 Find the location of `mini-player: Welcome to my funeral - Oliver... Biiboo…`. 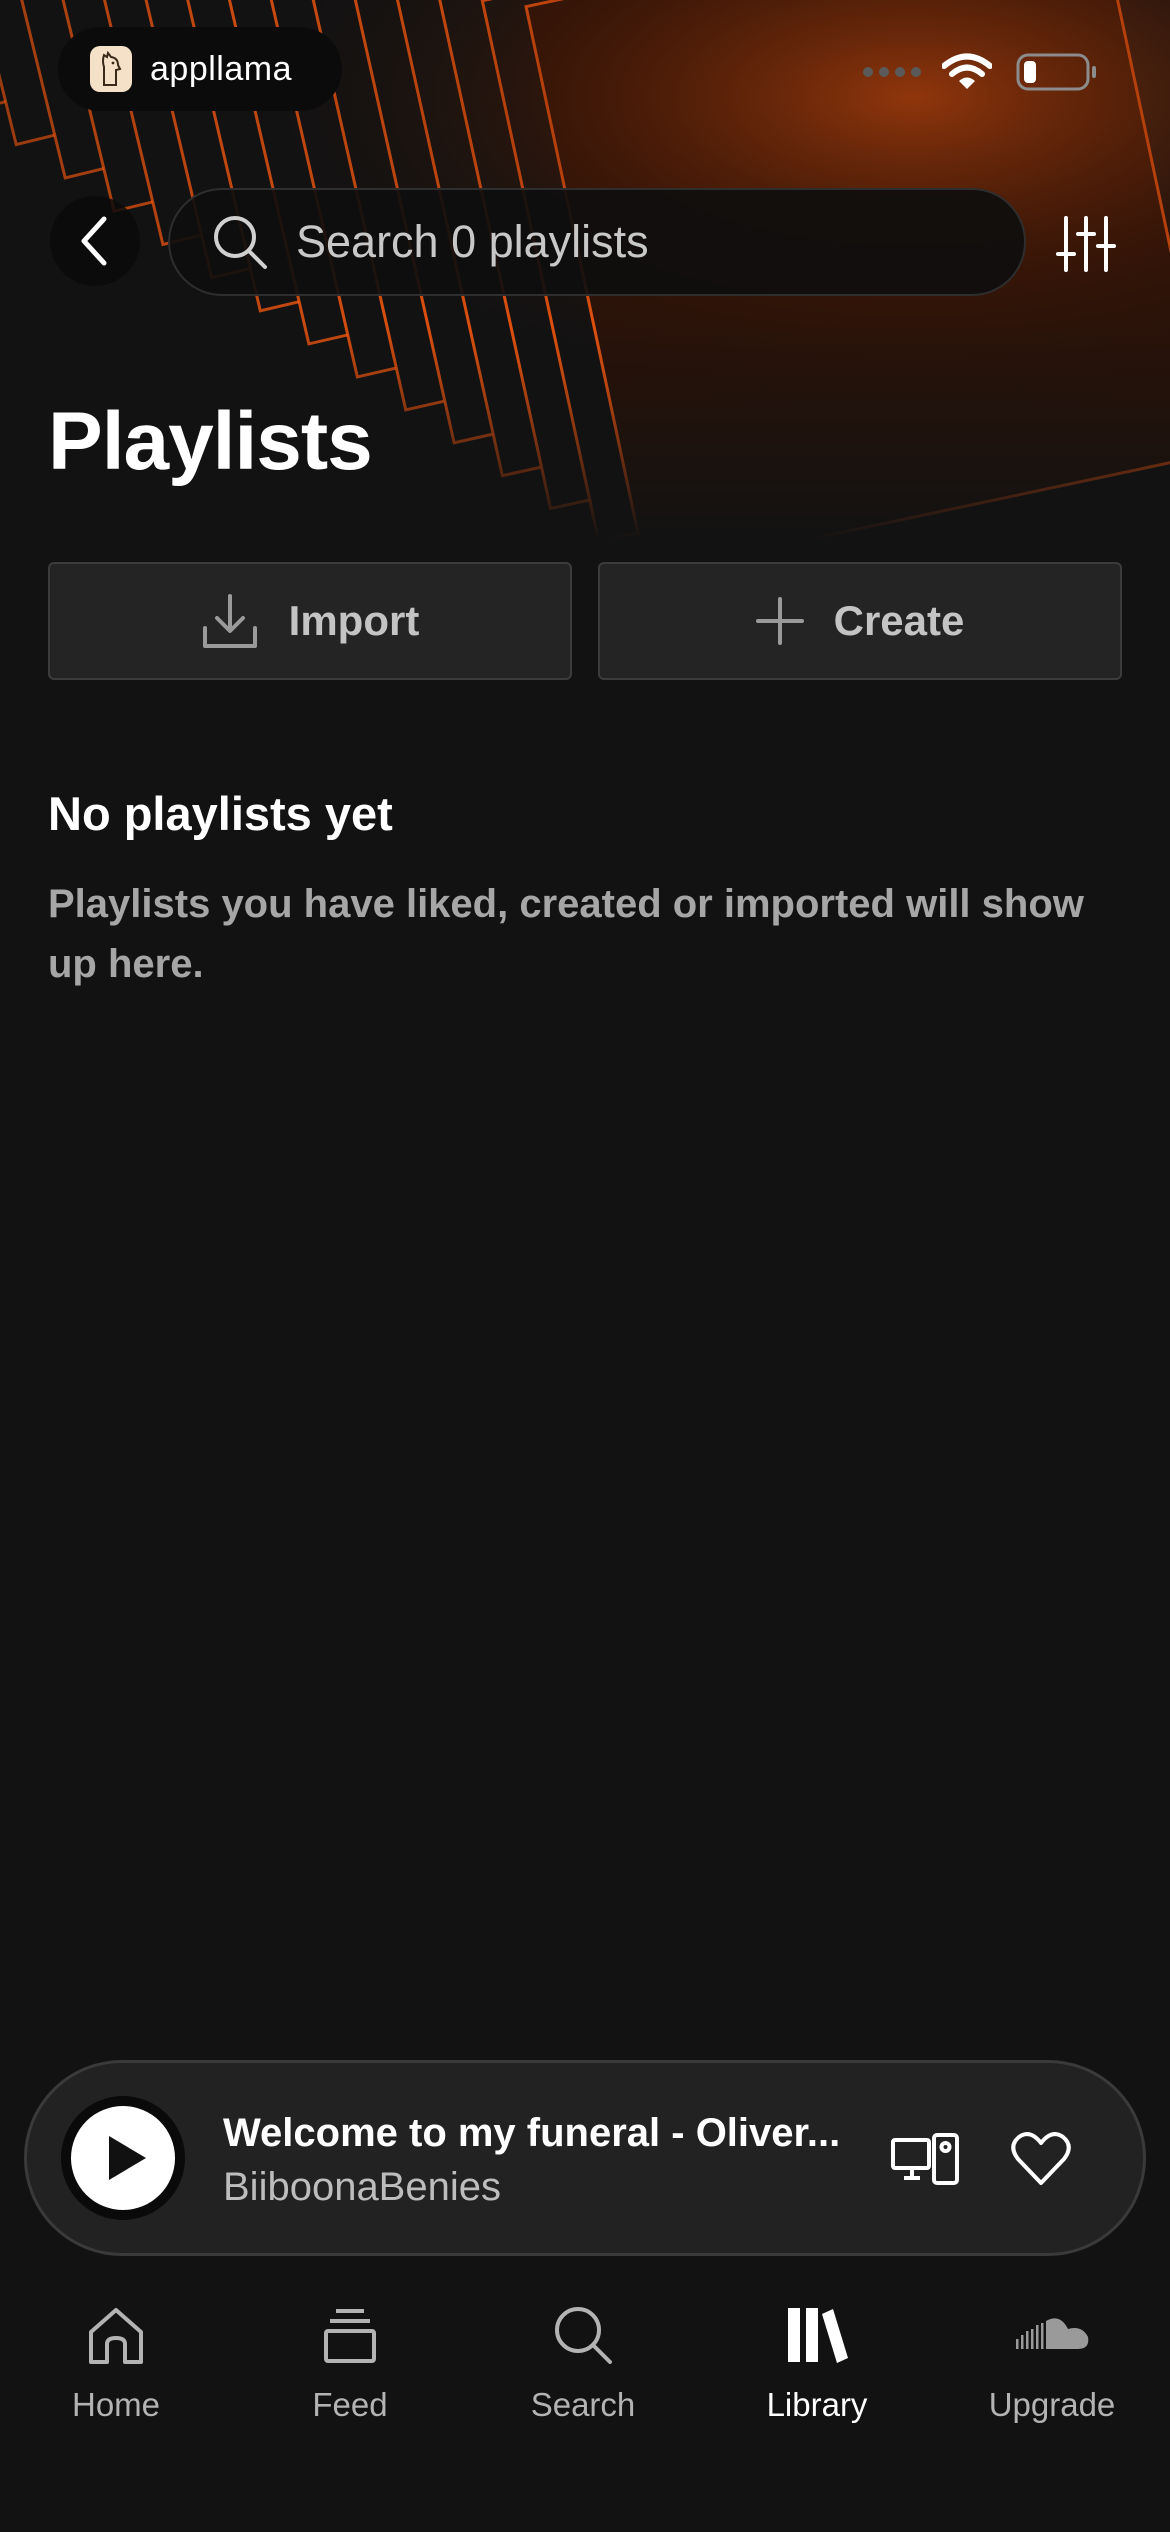

mini-player: Welcome to my funeral - Oliver... Biiboo… is located at coordinates (585, 2158).